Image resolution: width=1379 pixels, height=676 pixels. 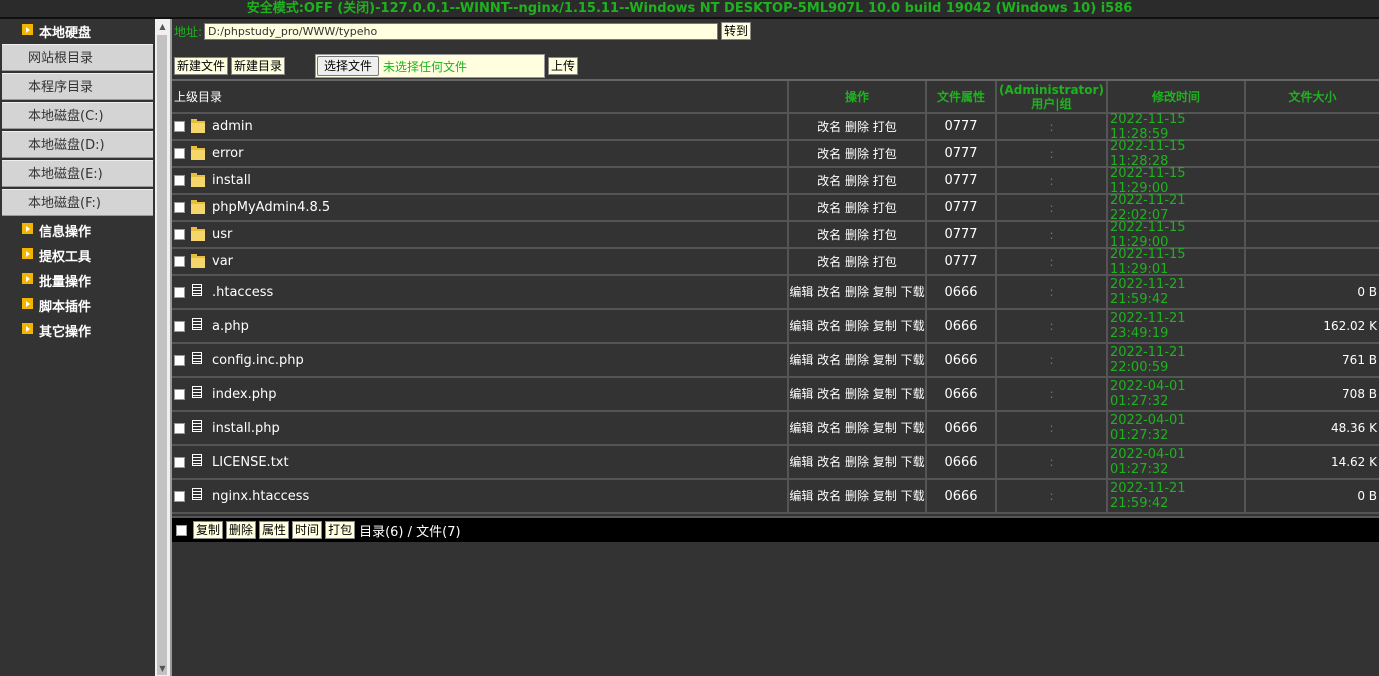 I want to click on owner-value: :, so click(x=1051, y=126).